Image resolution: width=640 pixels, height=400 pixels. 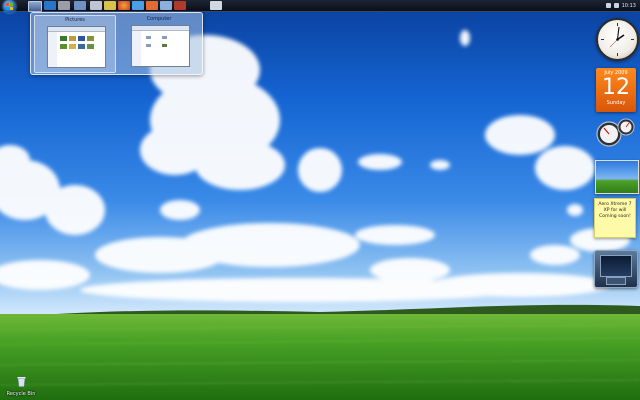 I want to click on calendar-day: 12, so click(x=616, y=87).